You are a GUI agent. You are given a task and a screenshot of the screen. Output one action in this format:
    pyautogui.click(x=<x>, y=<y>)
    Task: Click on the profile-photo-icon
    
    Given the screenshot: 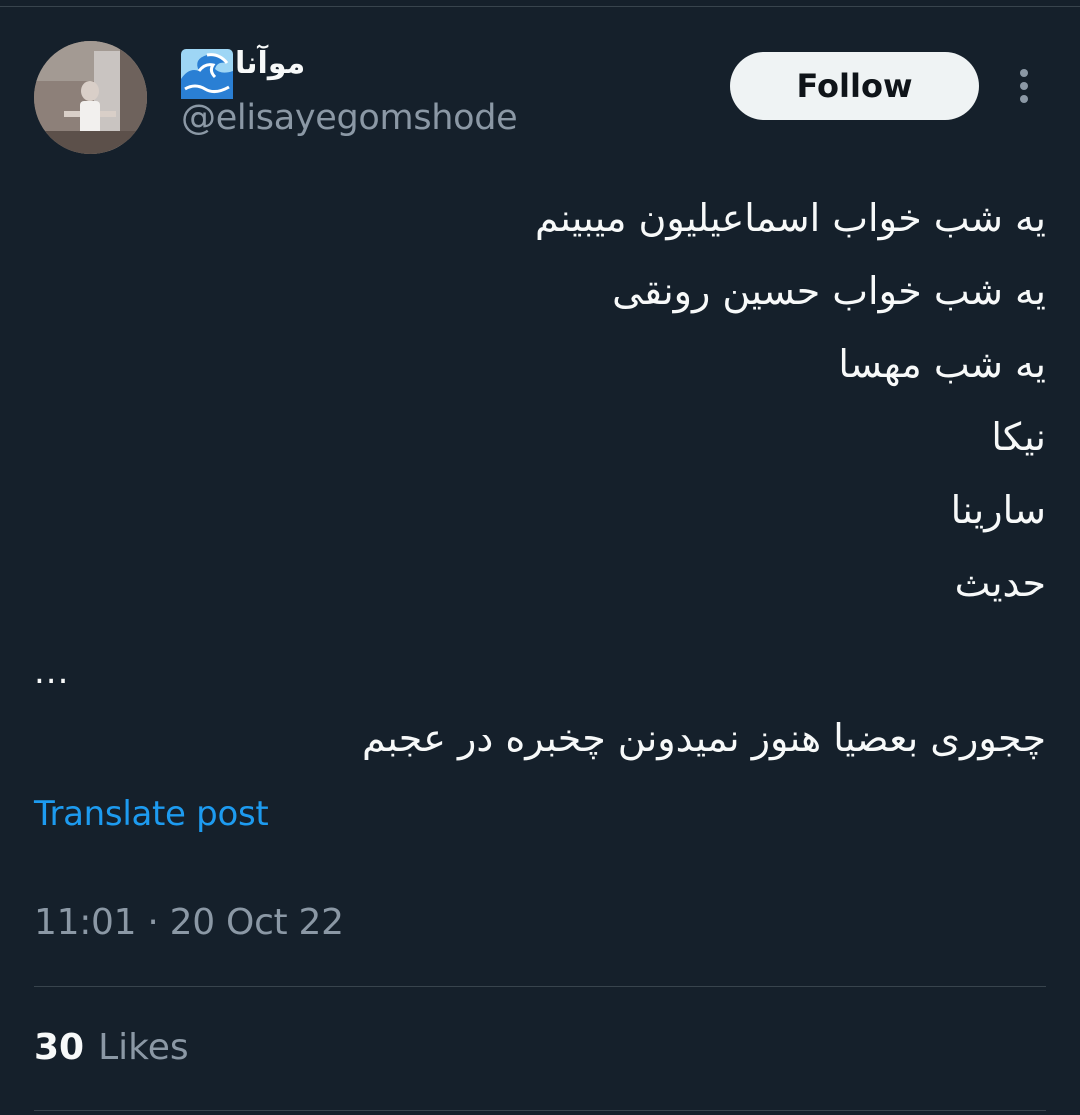 What is the action you would take?
    pyautogui.click(x=90, y=97)
    